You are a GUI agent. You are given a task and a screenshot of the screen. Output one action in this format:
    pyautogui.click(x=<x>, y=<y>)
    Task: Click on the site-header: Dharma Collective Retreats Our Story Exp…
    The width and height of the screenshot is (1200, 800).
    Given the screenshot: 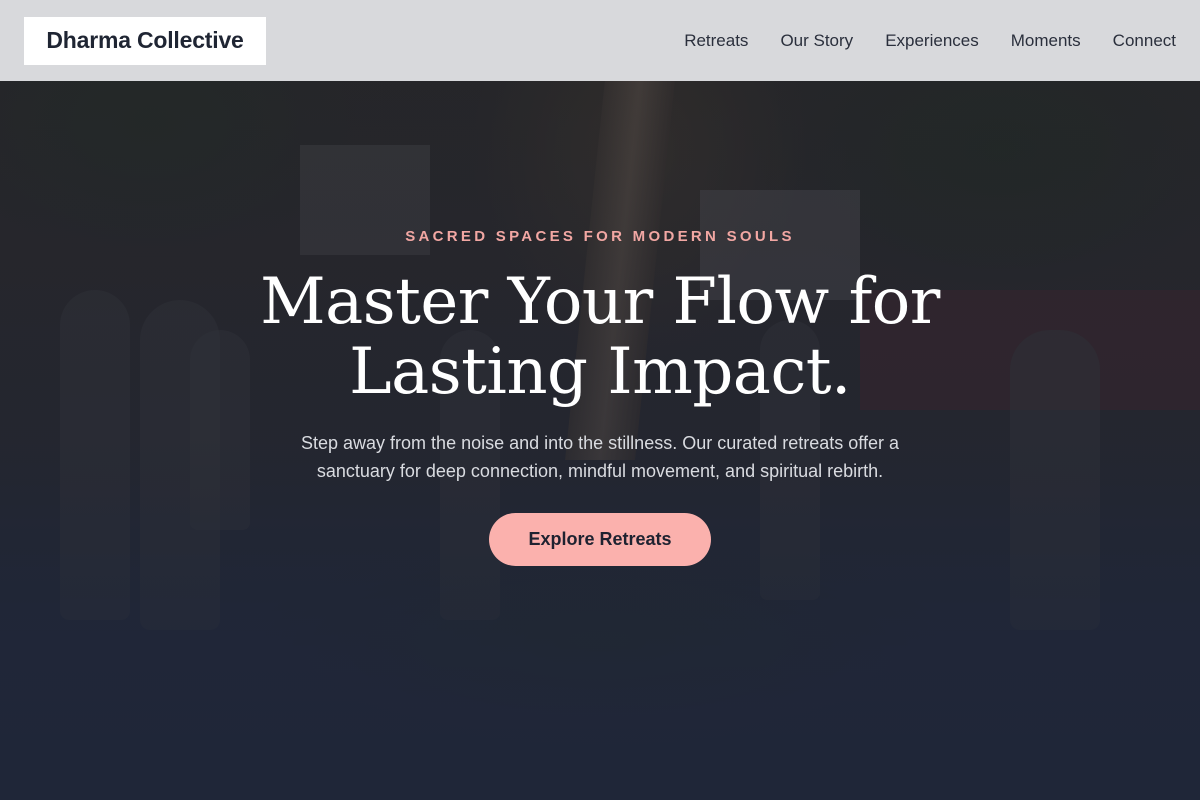 What is the action you would take?
    pyautogui.click(x=600, y=40)
    